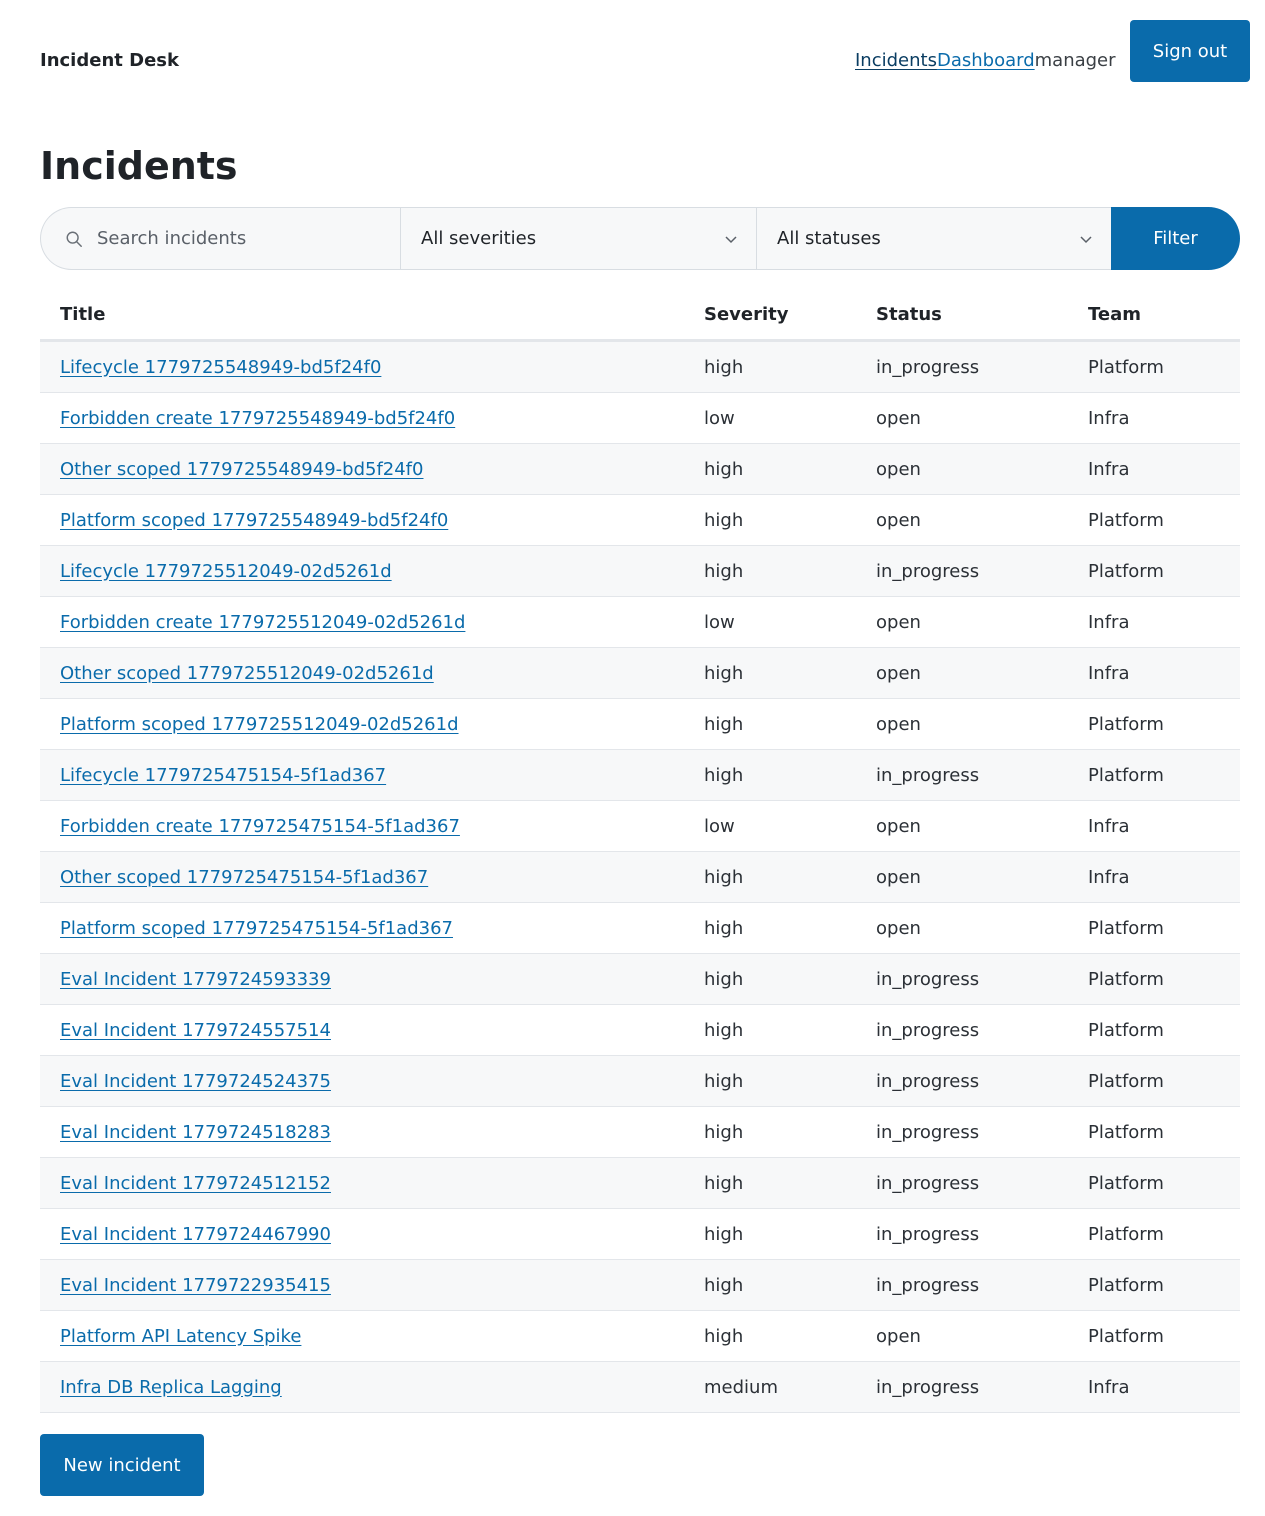 This screenshot has height=1516, width=1265. I want to click on chevron-down-icon, so click(731, 239).